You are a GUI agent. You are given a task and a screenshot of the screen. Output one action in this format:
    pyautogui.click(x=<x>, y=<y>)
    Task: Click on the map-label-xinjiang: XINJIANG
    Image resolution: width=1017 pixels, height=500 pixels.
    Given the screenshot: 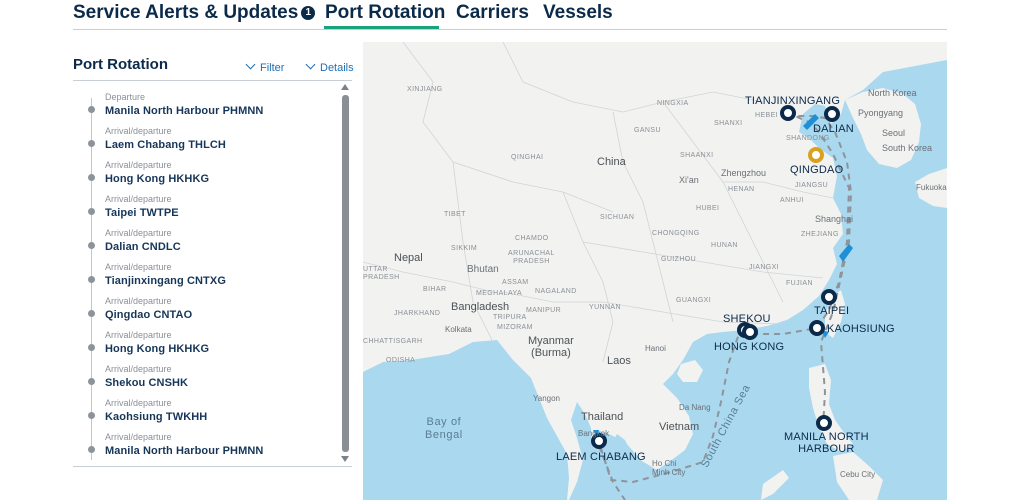 What is the action you would take?
    pyautogui.click(x=425, y=89)
    